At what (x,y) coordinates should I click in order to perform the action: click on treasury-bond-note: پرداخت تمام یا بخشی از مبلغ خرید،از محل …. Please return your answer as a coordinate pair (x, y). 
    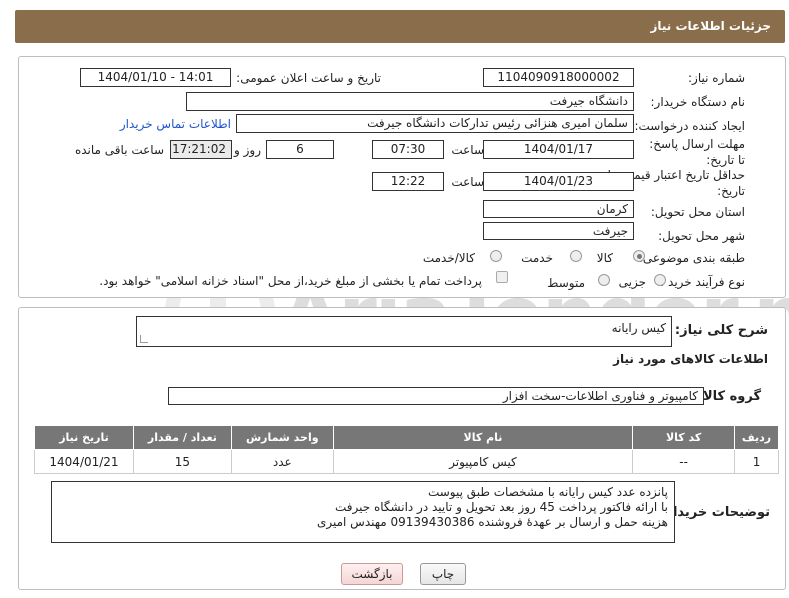
    Looking at the image, I should click on (290, 281).